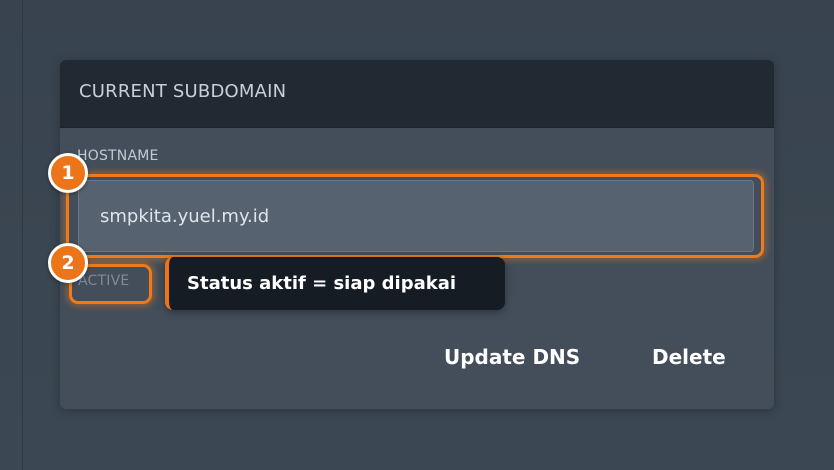 The height and width of the screenshot is (470, 834). What do you see at coordinates (417, 94) in the screenshot?
I see `card-header: CURRENT SUBDOMAIN` at bounding box center [417, 94].